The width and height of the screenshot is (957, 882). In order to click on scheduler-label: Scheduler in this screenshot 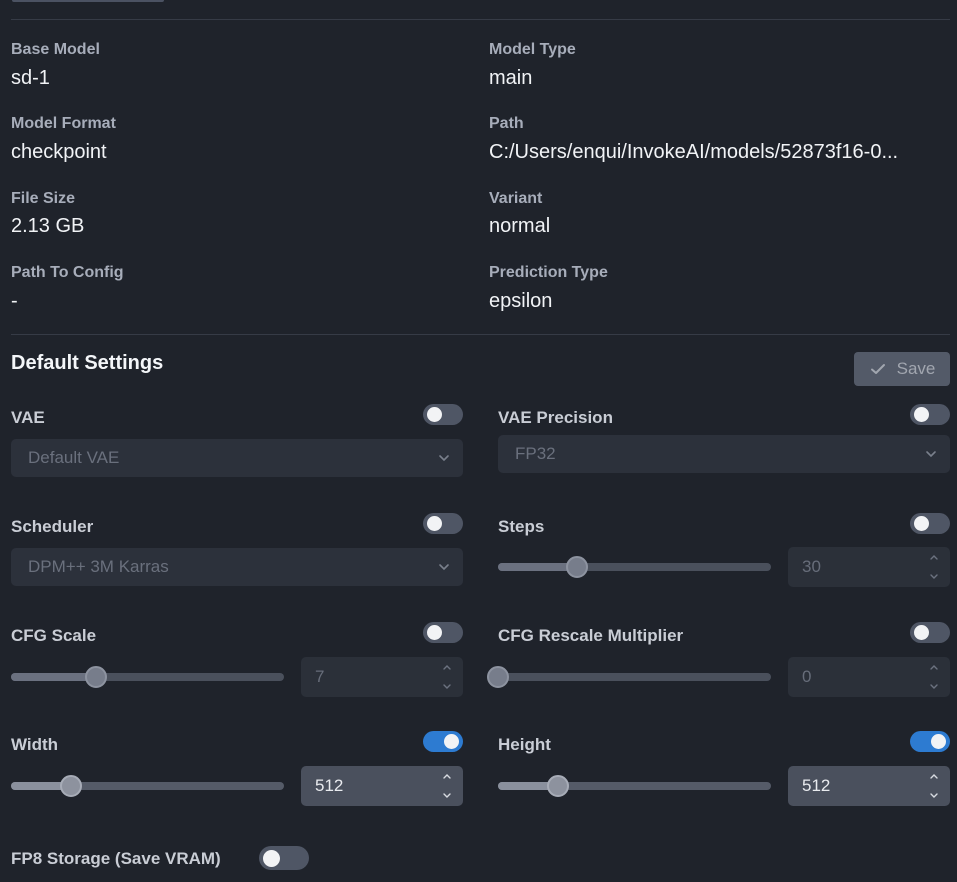, I will do `click(52, 526)`.